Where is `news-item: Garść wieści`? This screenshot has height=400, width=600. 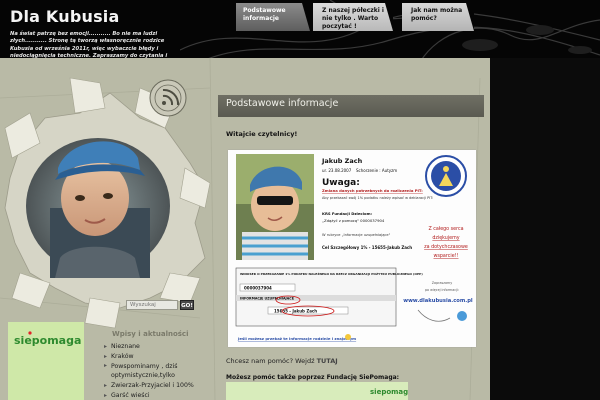
news-item: Garść wieści is located at coordinates (150, 395).